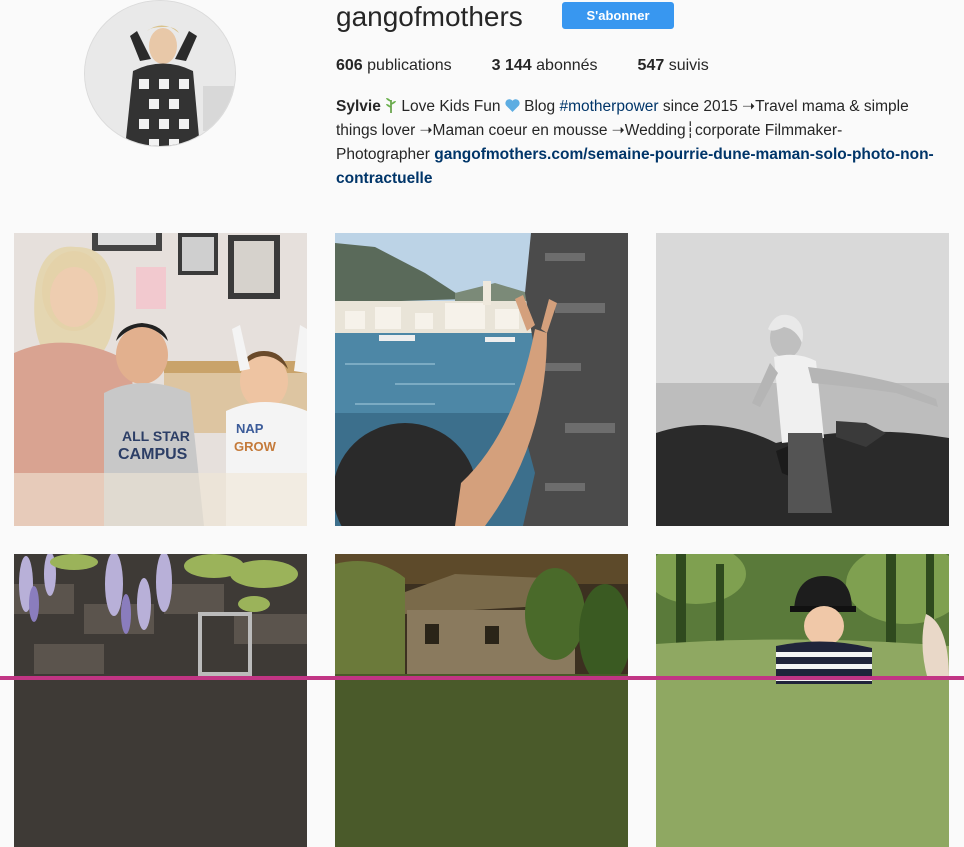 Image resolution: width=964 pixels, height=847 pixels. I want to click on sea-photo-icon, so click(481, 379).